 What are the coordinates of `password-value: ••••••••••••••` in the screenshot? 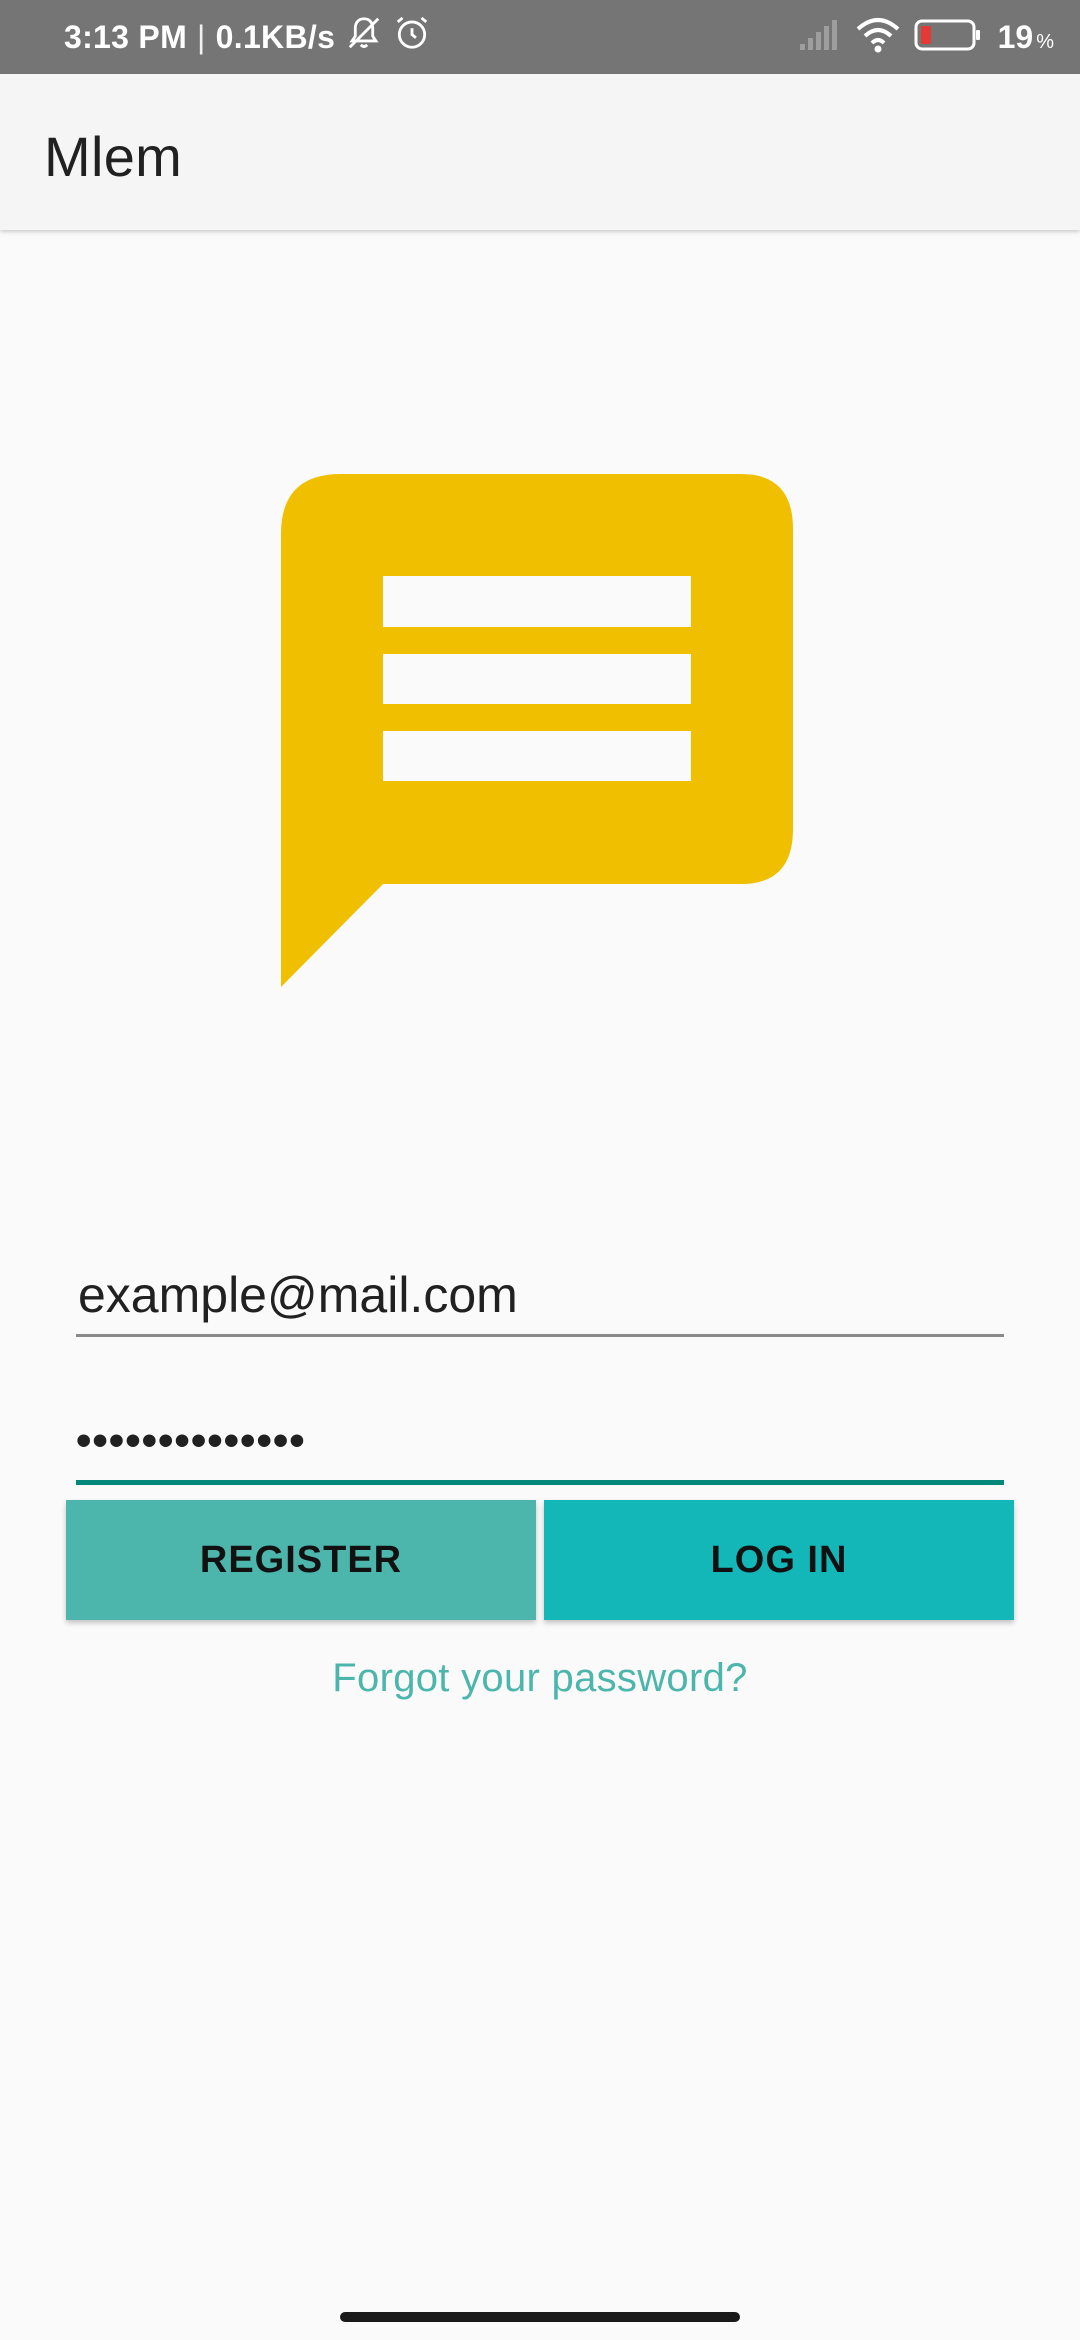 It's located at (191, 1440).